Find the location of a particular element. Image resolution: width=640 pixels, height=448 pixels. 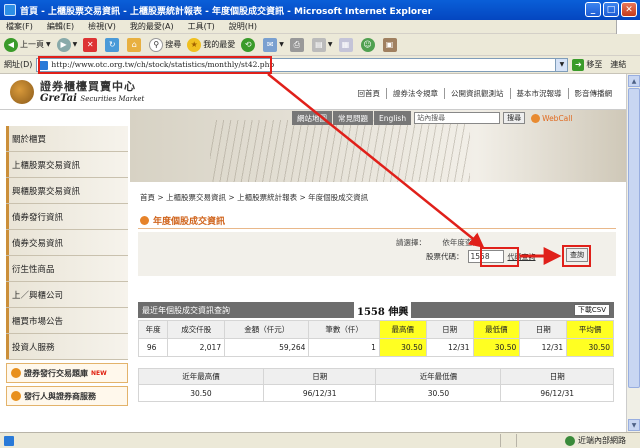

close-button: ✕ is located at coordinates (629, 9).